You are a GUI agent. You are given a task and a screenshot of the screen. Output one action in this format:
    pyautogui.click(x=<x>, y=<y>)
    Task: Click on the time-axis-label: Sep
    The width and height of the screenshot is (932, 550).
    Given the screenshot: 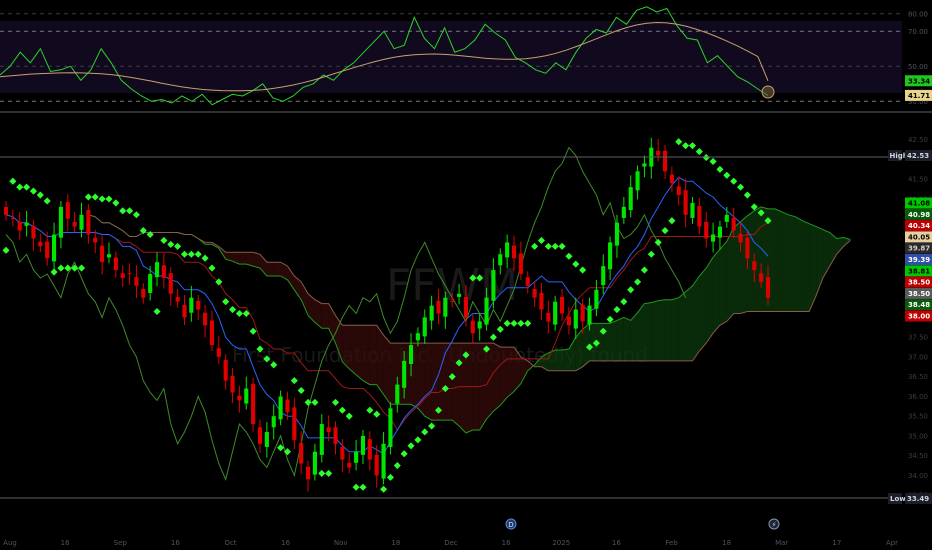 What is the action you would take?
    pyautogui.click(x=121, y=543)
    